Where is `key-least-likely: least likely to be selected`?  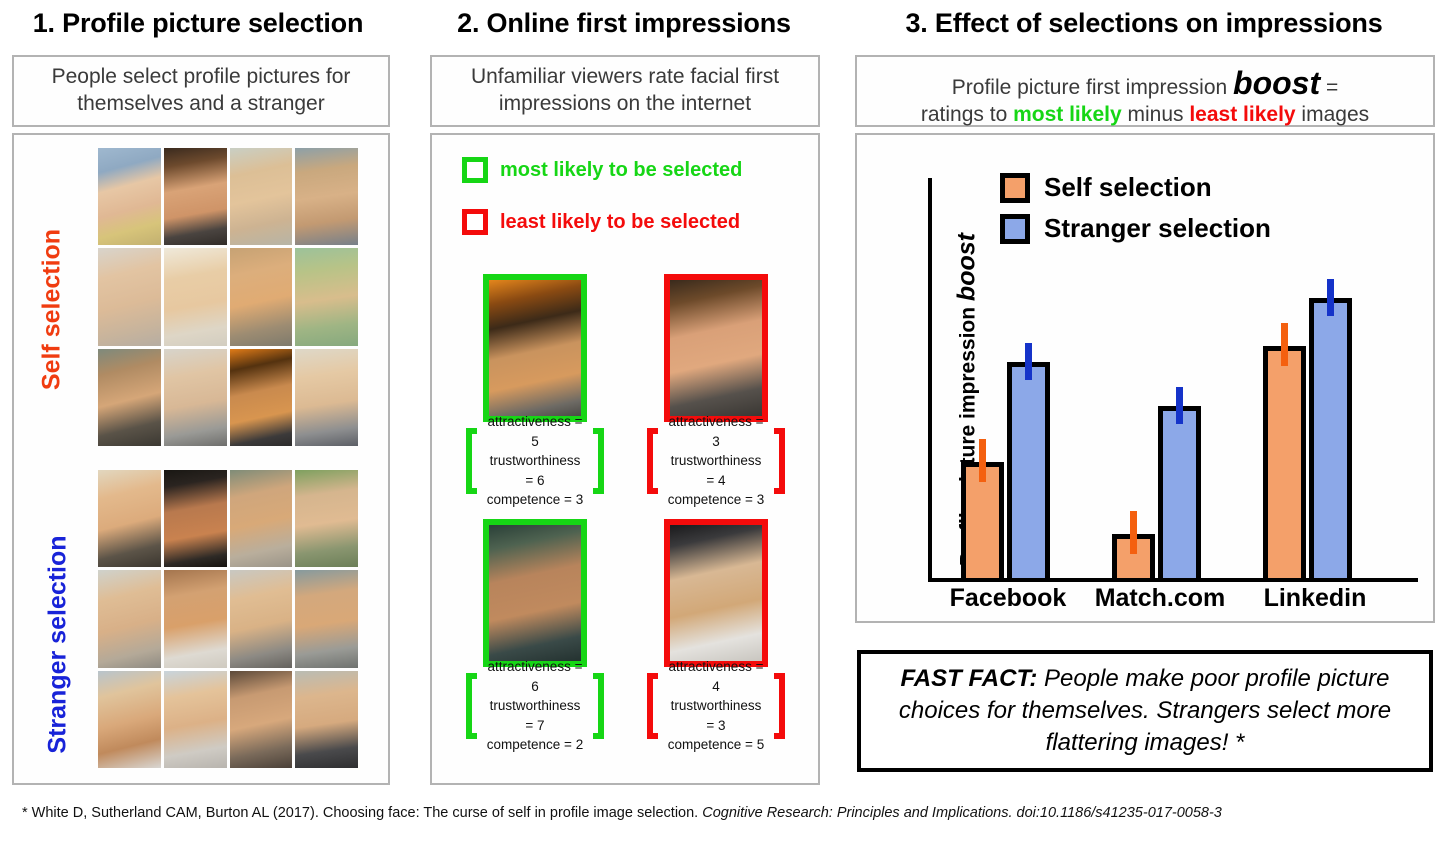
key-least-likely: least likely to be selected is located at coordinates (601, 222).